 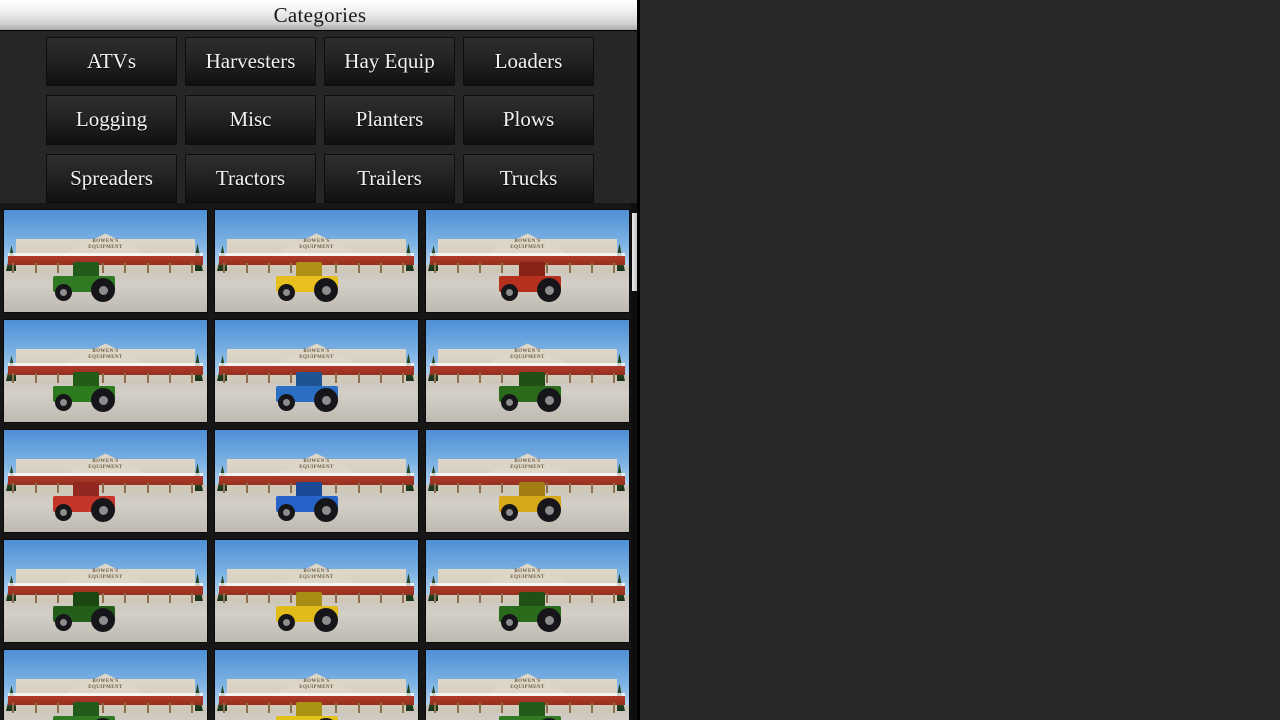 I want to click on category-button-trailers: Trailers, so click(x=389, y=178).